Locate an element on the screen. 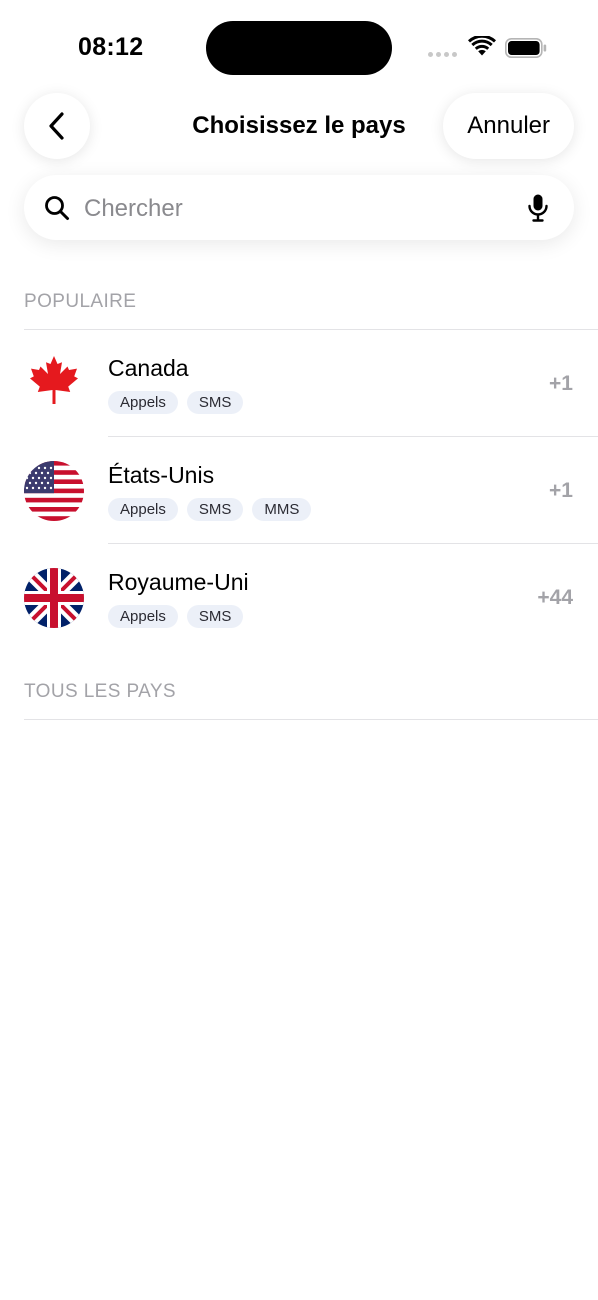 This screenshot has width=598, height=1300. canada-flag-icon is located at coordinates (54, 380).